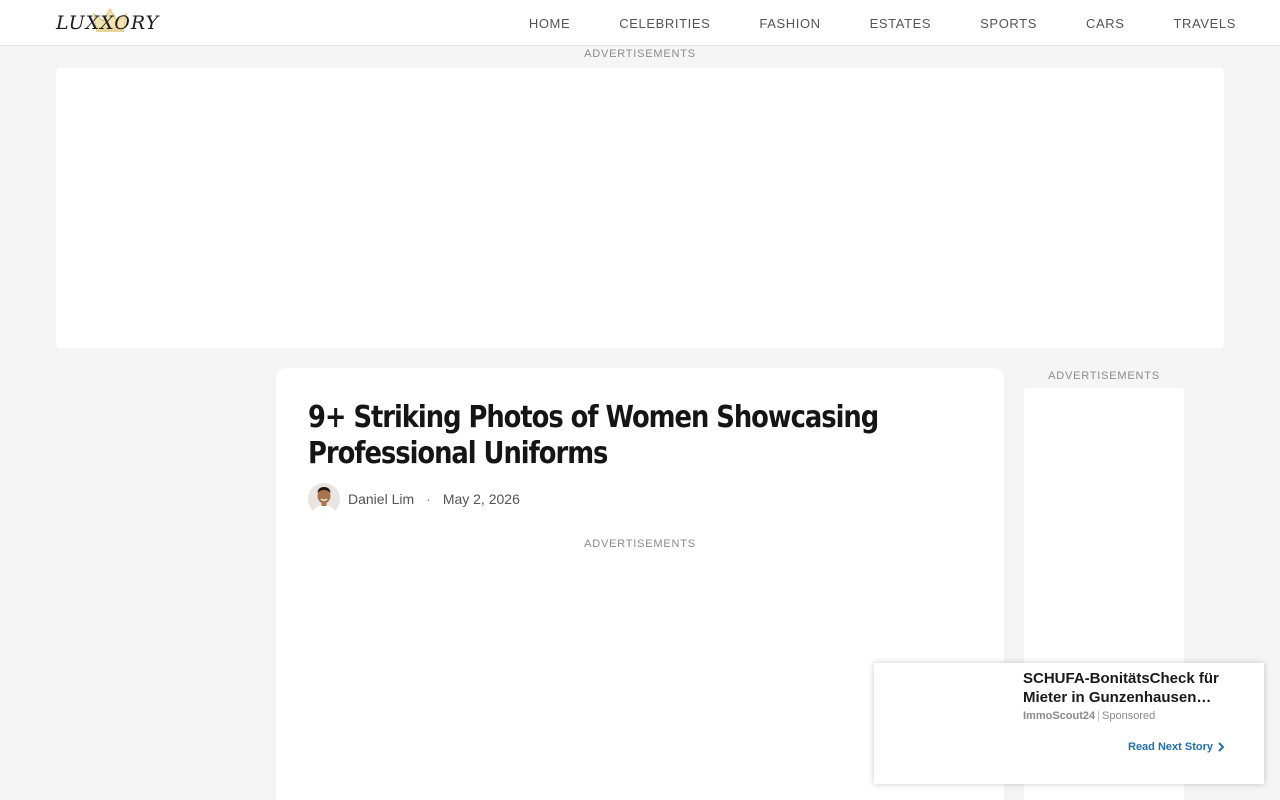  Describe the element at coordinates (1205, 23) in the screenshot. I see `nav-item-travels: TRAVELS` at that location.